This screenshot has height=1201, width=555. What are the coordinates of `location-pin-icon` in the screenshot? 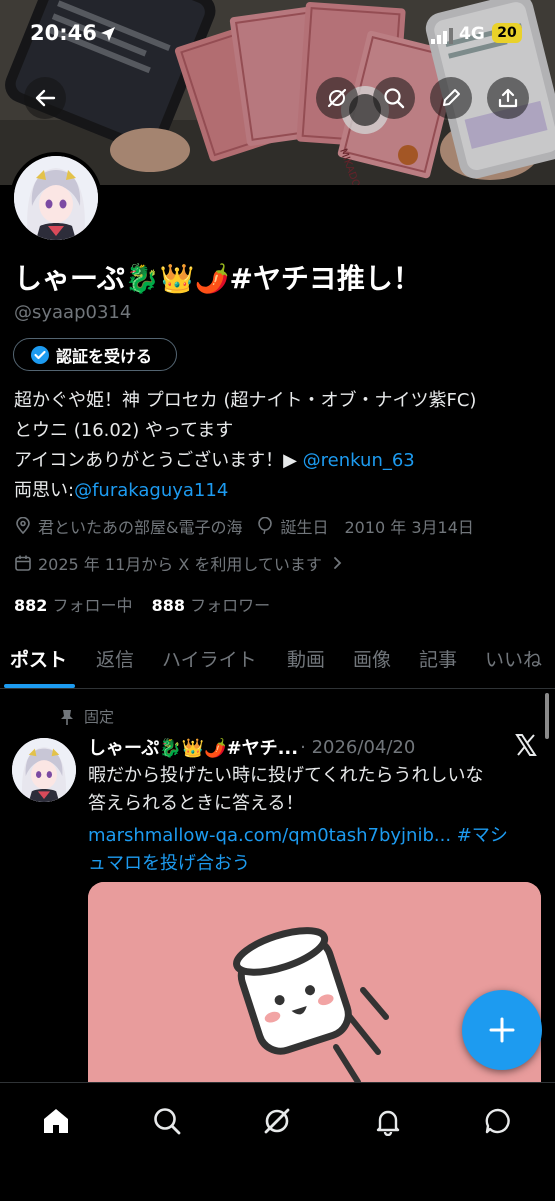 It's located at (23, 526).